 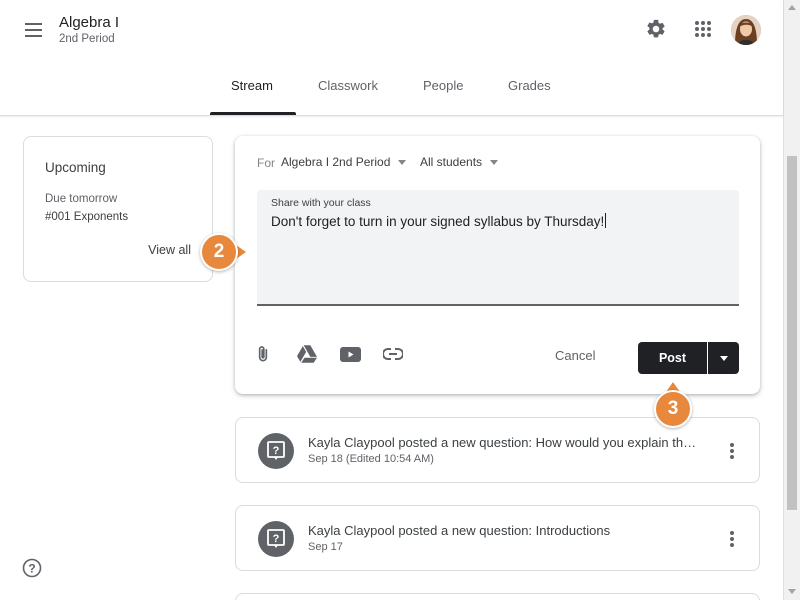 What do you see at coordinates (792, 7) in the screenshot?
I see `scroll-up-arrow-icon` at bounding box center [792, 7].